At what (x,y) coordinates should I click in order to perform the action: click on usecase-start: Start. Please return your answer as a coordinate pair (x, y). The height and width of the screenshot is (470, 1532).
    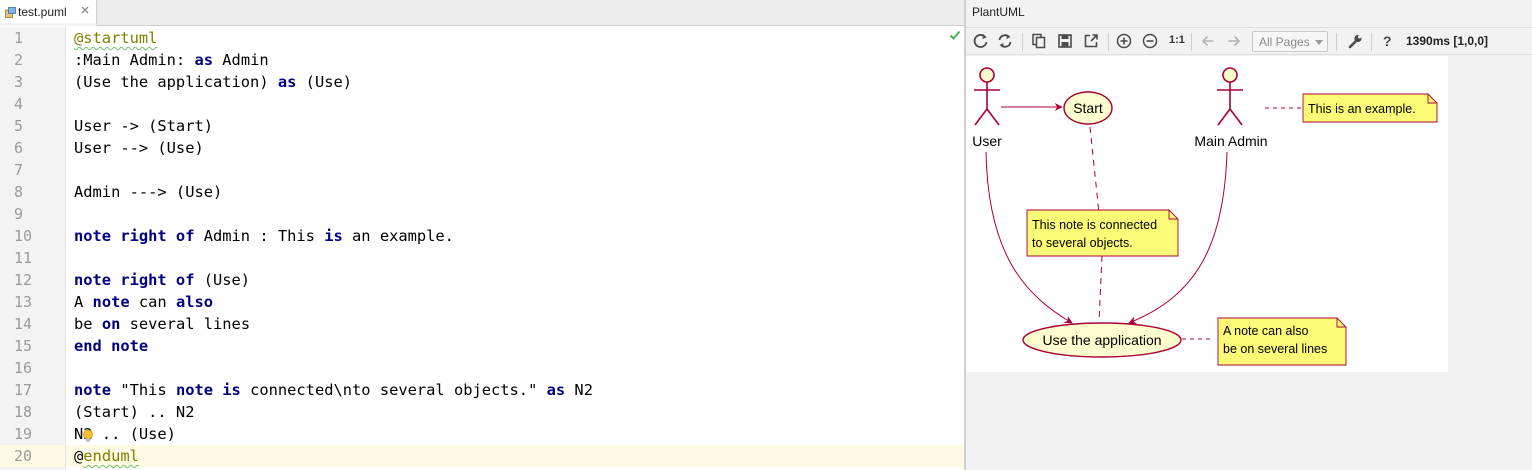
    Looking at the image, I should click on (1088, 108).